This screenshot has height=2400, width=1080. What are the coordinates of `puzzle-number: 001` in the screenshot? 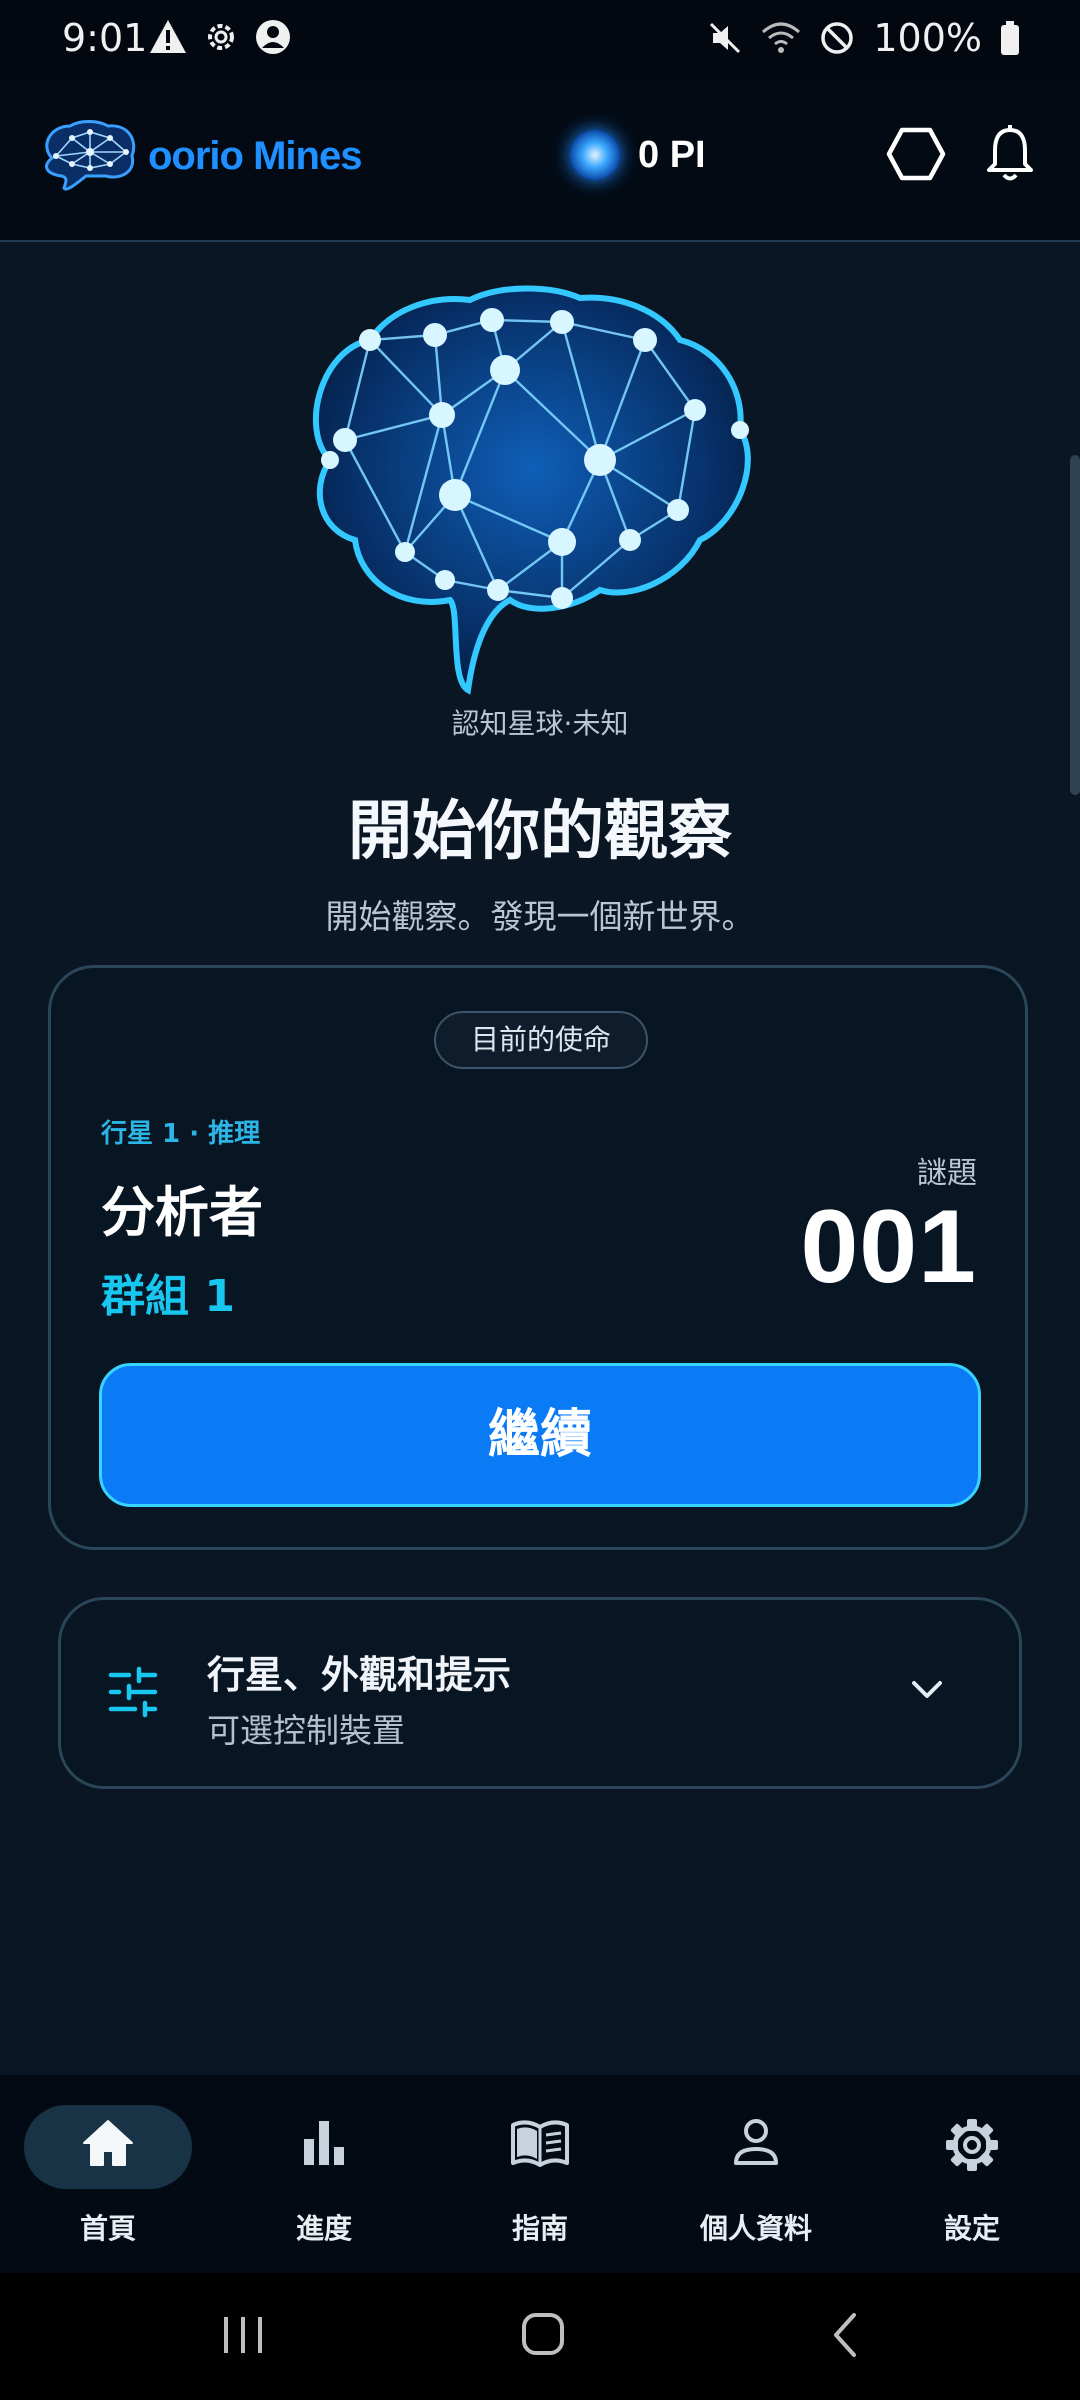 It's located at (888, 1247).